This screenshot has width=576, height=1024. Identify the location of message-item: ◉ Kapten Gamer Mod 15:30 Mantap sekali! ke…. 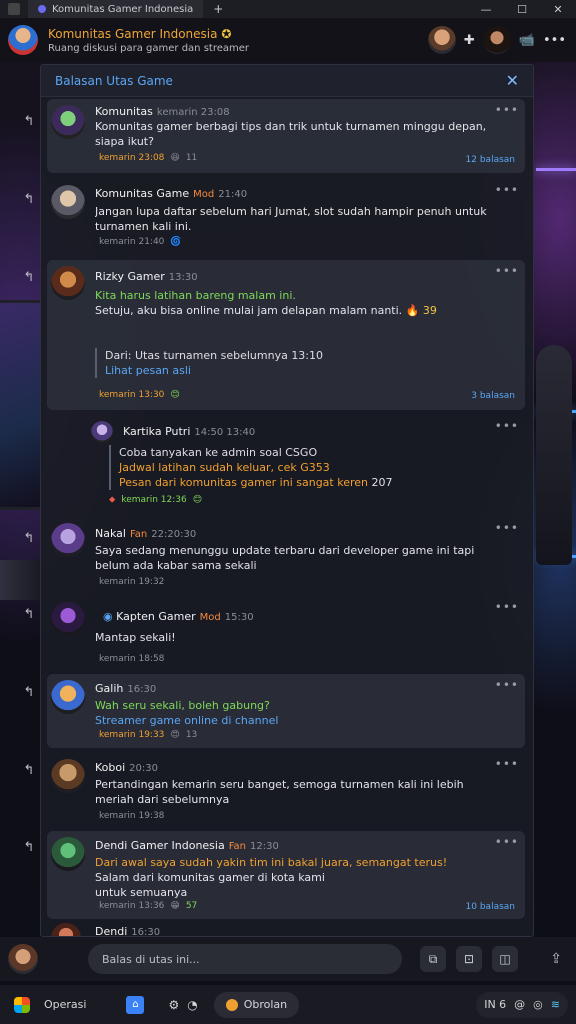
(286, 633).